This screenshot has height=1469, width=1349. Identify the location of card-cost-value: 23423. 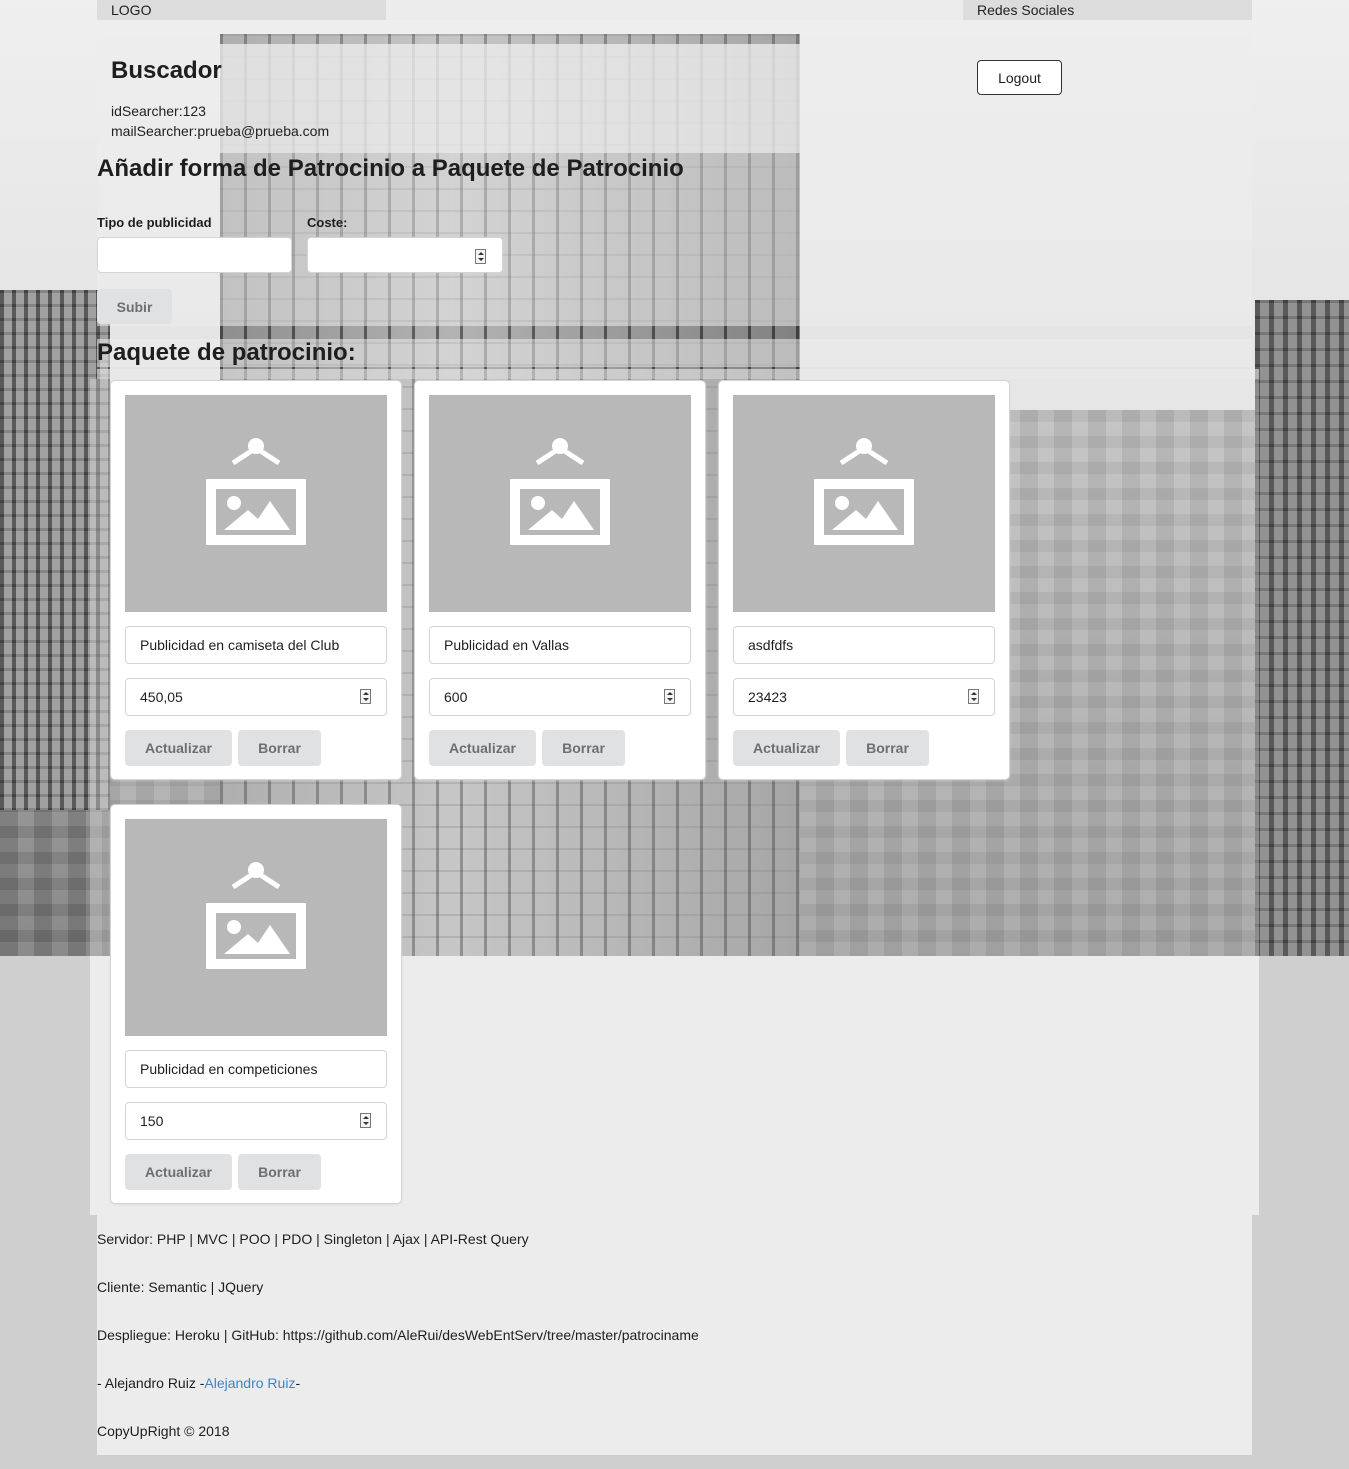
(767, 697).